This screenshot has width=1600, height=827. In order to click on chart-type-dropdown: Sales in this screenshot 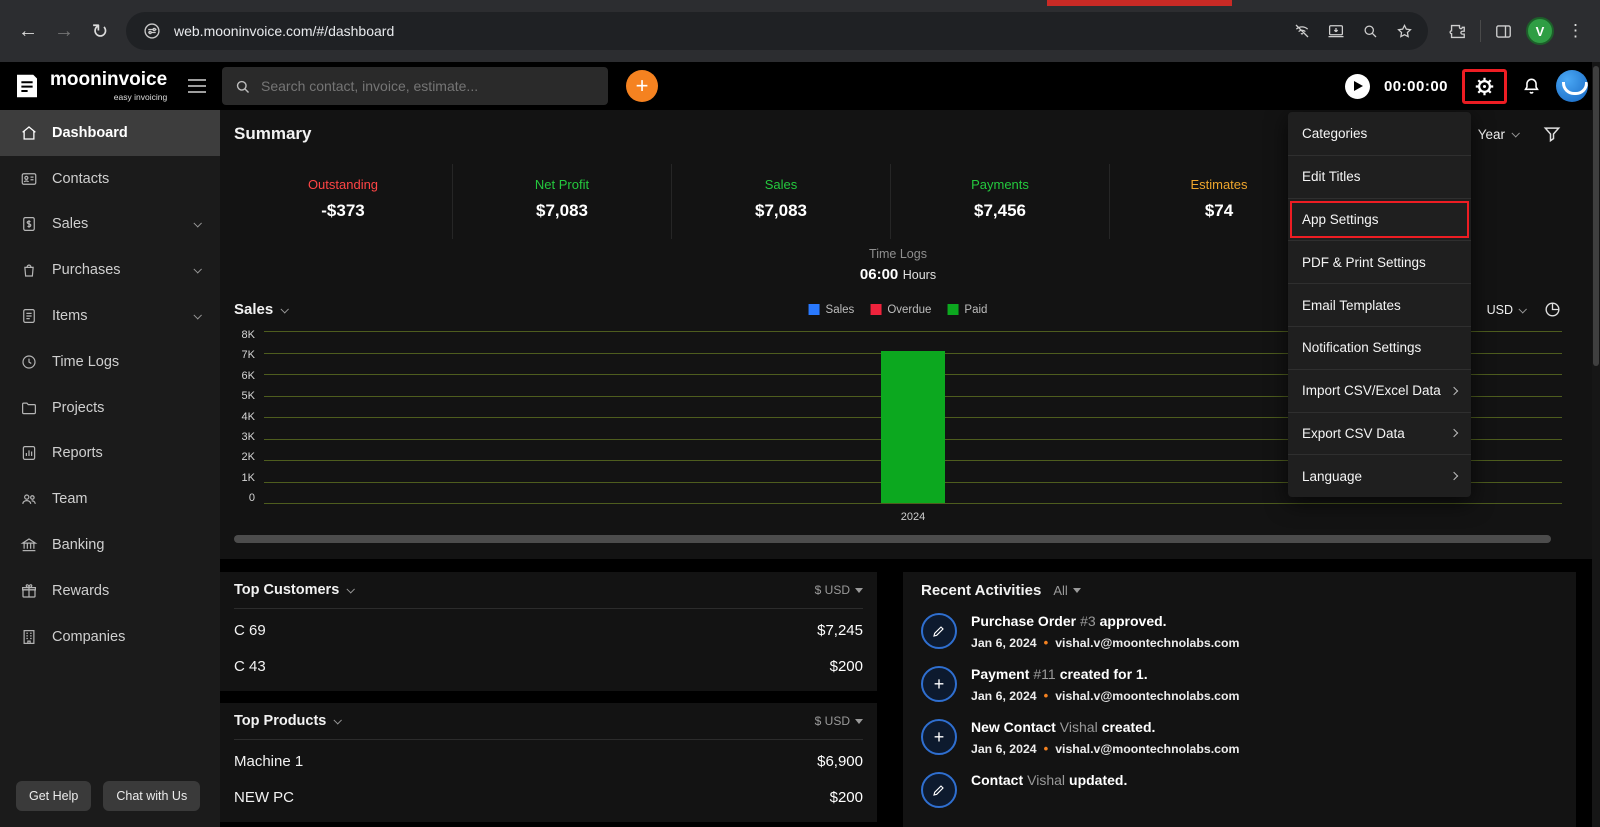, I will do `click(262, 309)`.